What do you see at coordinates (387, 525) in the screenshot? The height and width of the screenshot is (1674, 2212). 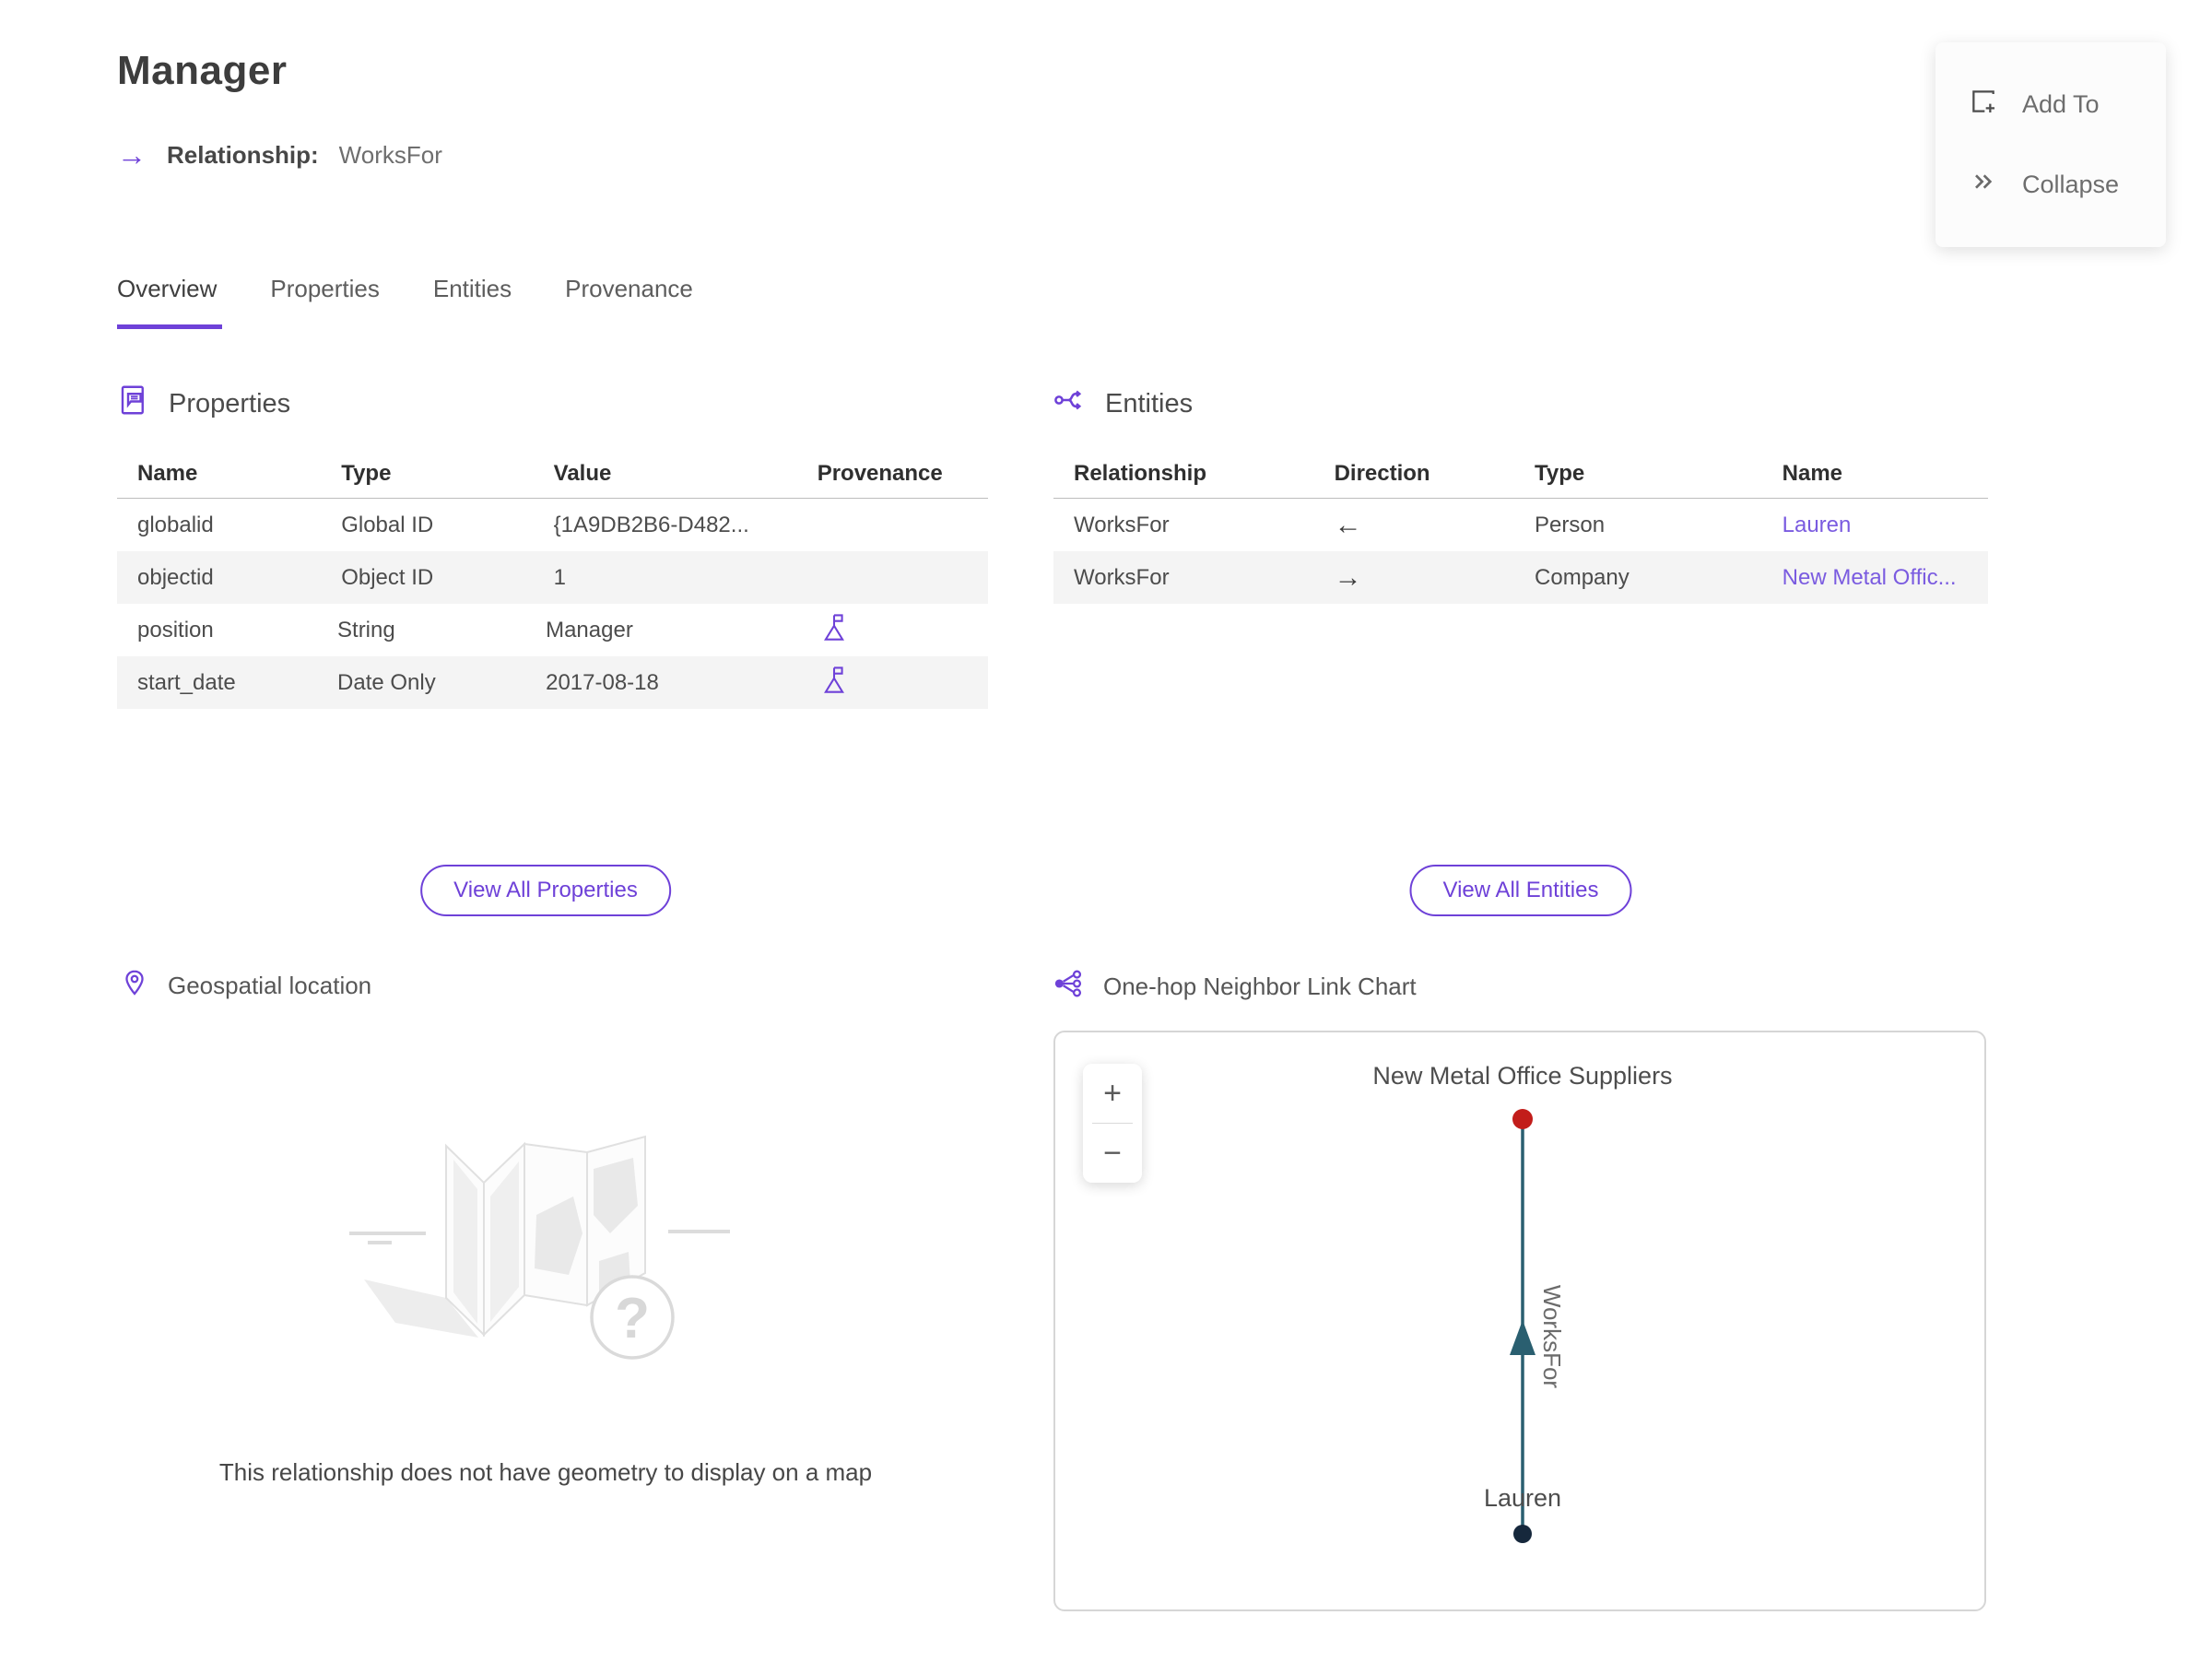 I see `prop-type: Global ID` at bounding box center [387, 525].